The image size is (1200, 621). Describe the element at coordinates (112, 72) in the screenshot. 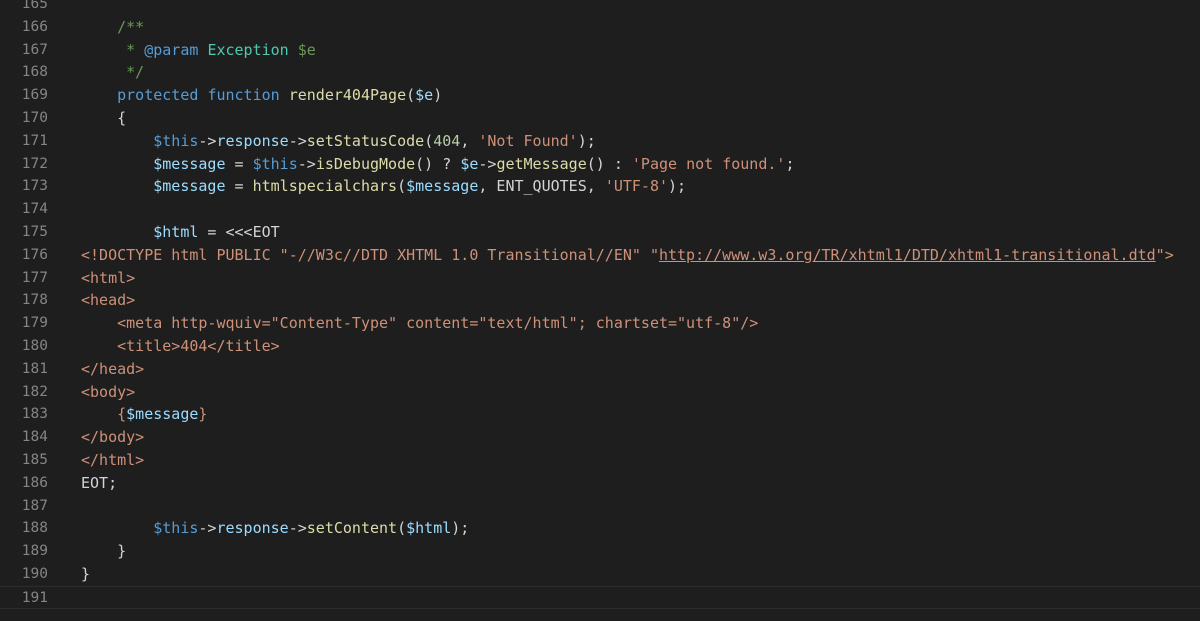

I see `code-text: */` at that location.